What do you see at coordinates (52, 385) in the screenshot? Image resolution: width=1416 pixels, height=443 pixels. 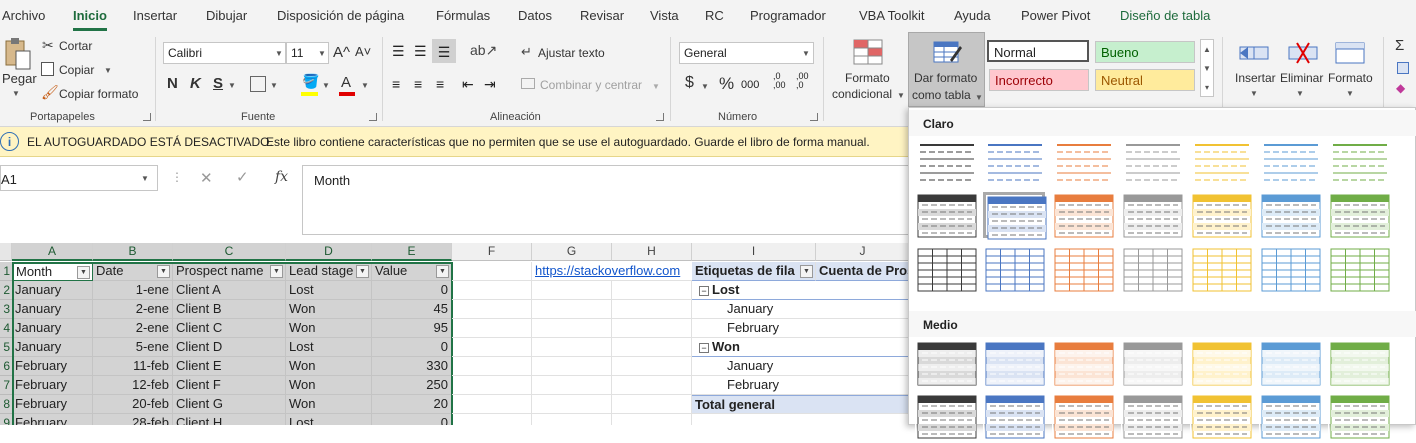 I see `table-cell: February` at bounding box center [52, 385].